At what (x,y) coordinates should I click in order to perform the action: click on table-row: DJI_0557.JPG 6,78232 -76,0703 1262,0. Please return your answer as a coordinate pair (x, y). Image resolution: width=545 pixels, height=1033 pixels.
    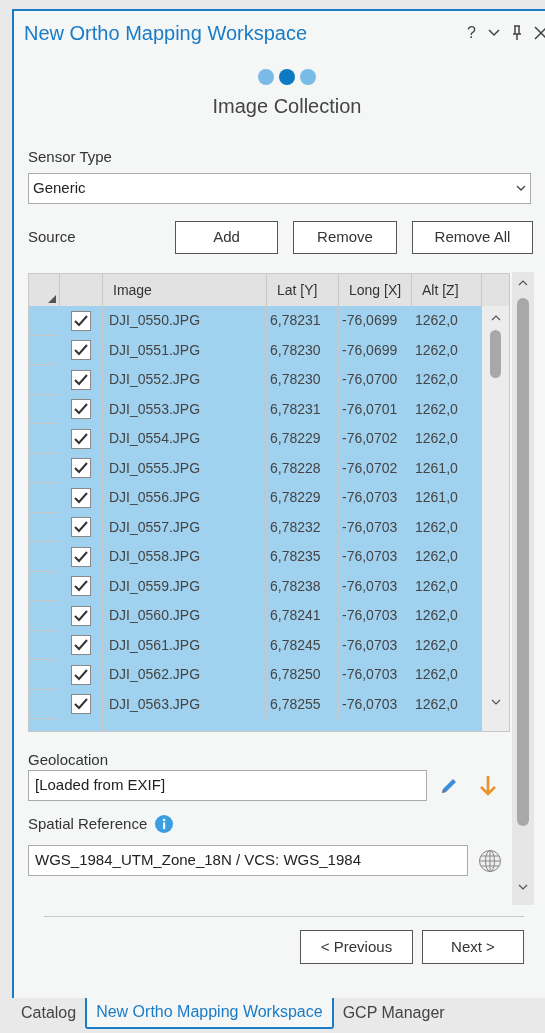
    Looking at the image, I should click on (255, 527).